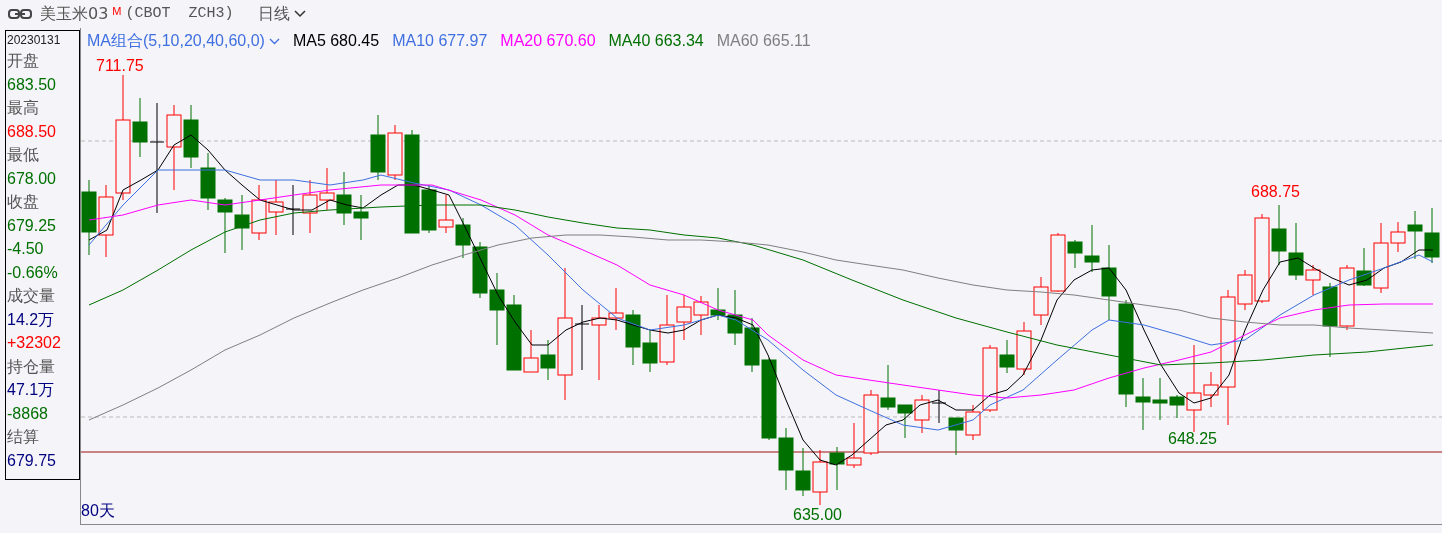  What do you see at coordinates (33, 272) in the screenshot?
I see `info-value: -0.66%` at bounding box center [33, 272].